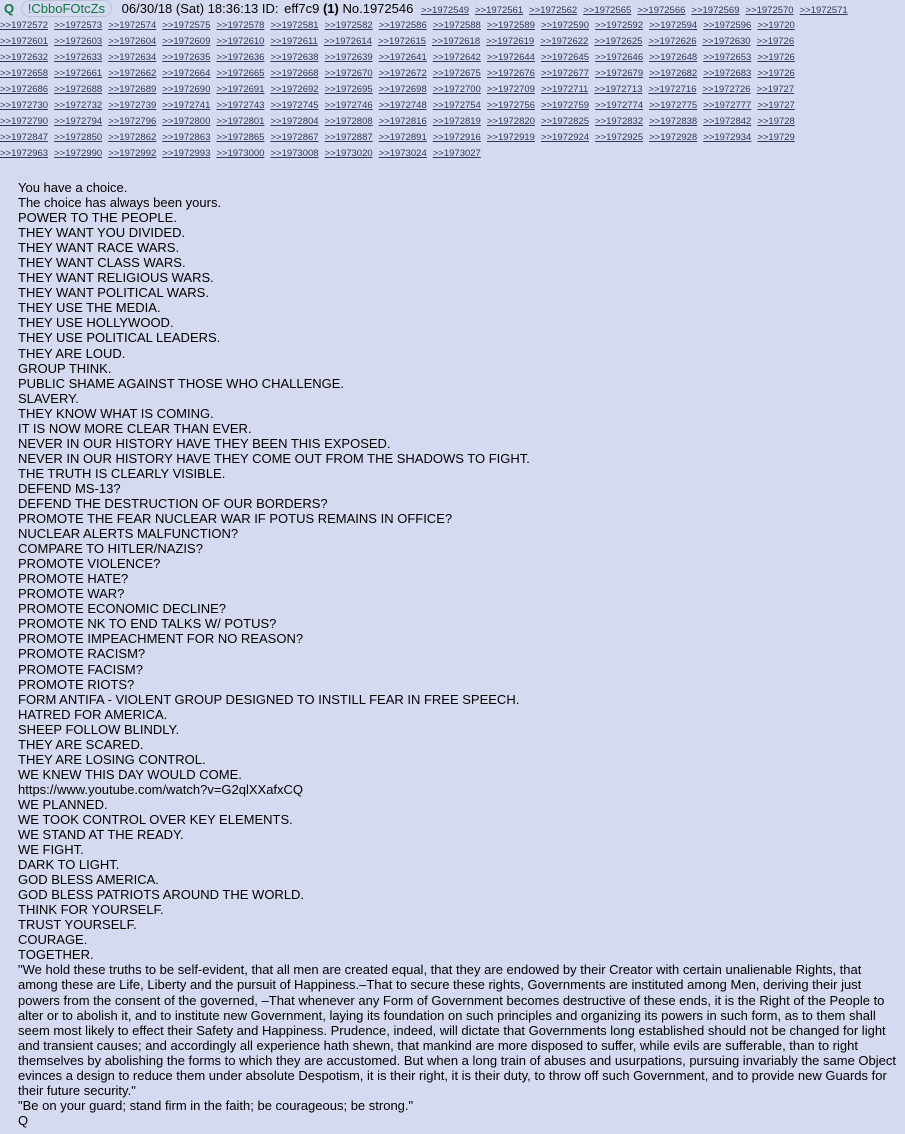 The width and height of the screenshot is (905, 1134). I want to click on reply-link: >>1972630, so click(727, 41).